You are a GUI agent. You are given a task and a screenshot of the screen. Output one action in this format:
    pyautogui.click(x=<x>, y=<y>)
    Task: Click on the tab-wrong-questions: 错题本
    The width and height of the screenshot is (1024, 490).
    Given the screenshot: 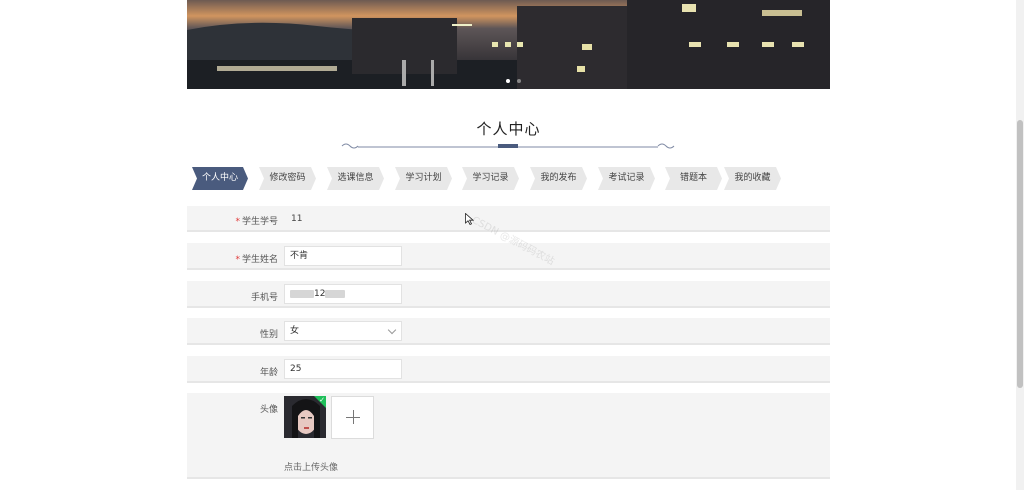 What is the action you would take?
    pyautogui.click(x=693, y=178)
    